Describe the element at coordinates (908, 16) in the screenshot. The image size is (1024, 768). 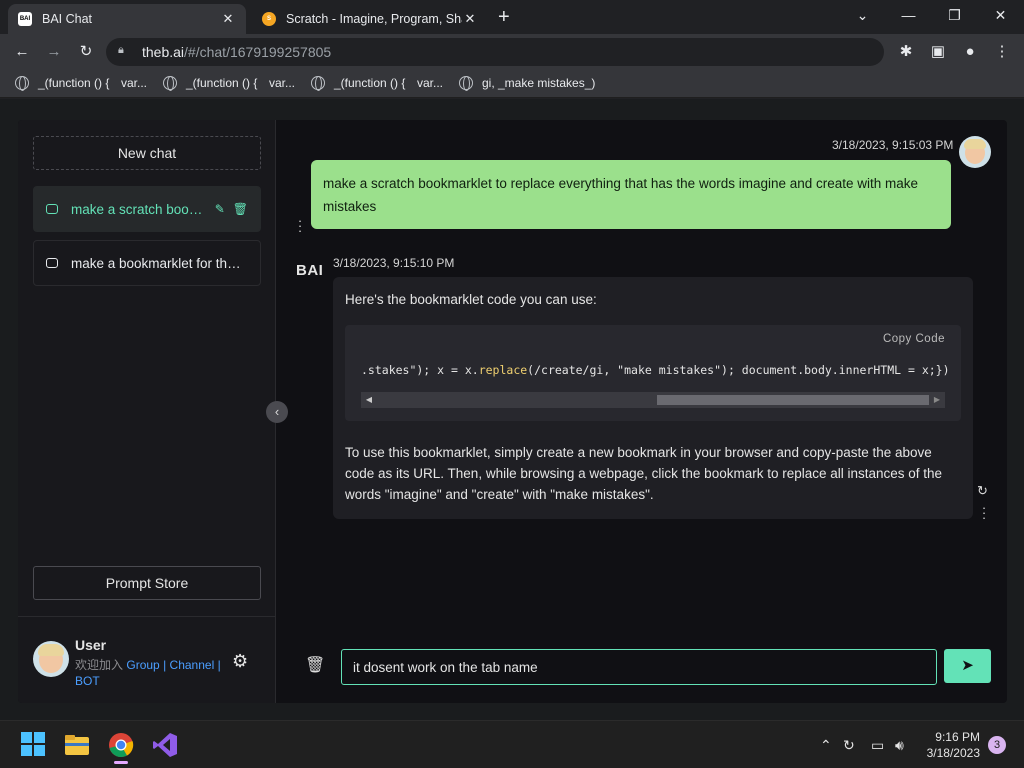
I see `minimize-icon: —` at that location.